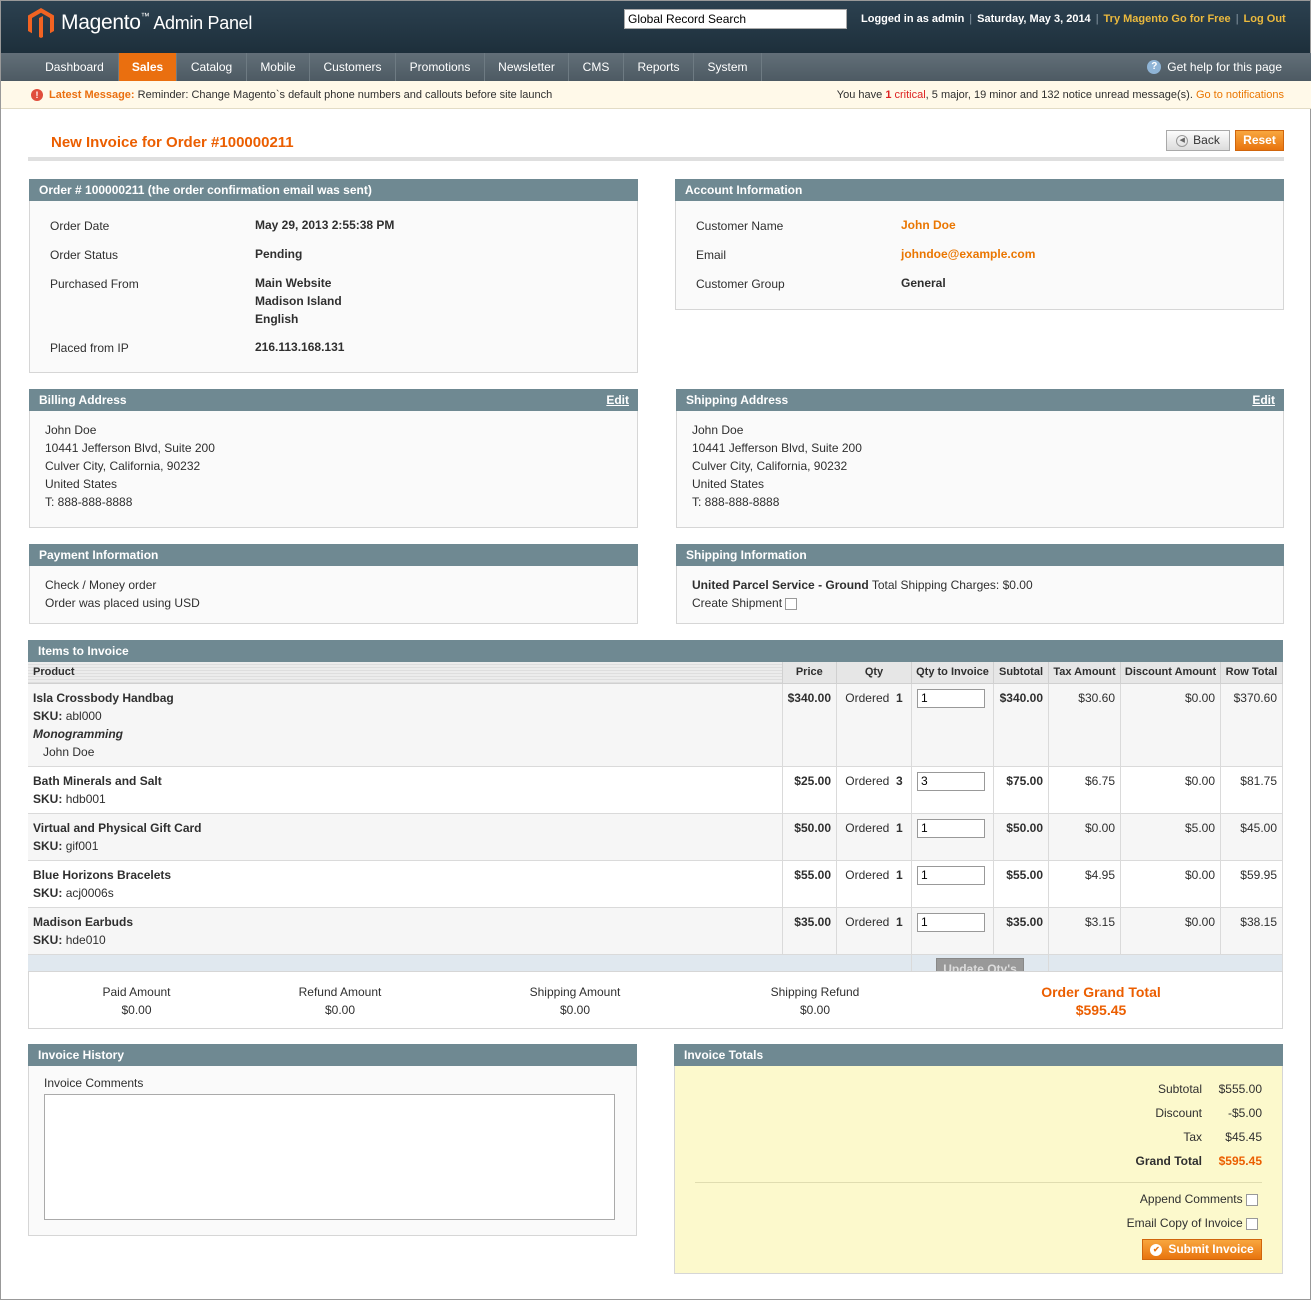 This screenshot has height=1300, width=1311. Describe the element at coordinates (1252, 1199) in the screenshot. I see `append-comments-checkbox` at that location.